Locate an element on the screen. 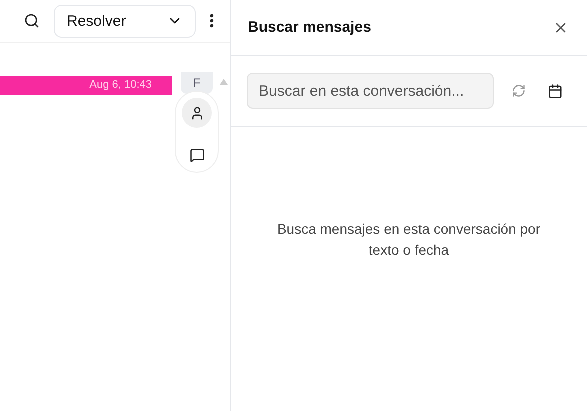 The image size is (587, 411). empty-state-text: Busca mensajes en esta conversación por texto o fecha is located at coordinates (409, 240).